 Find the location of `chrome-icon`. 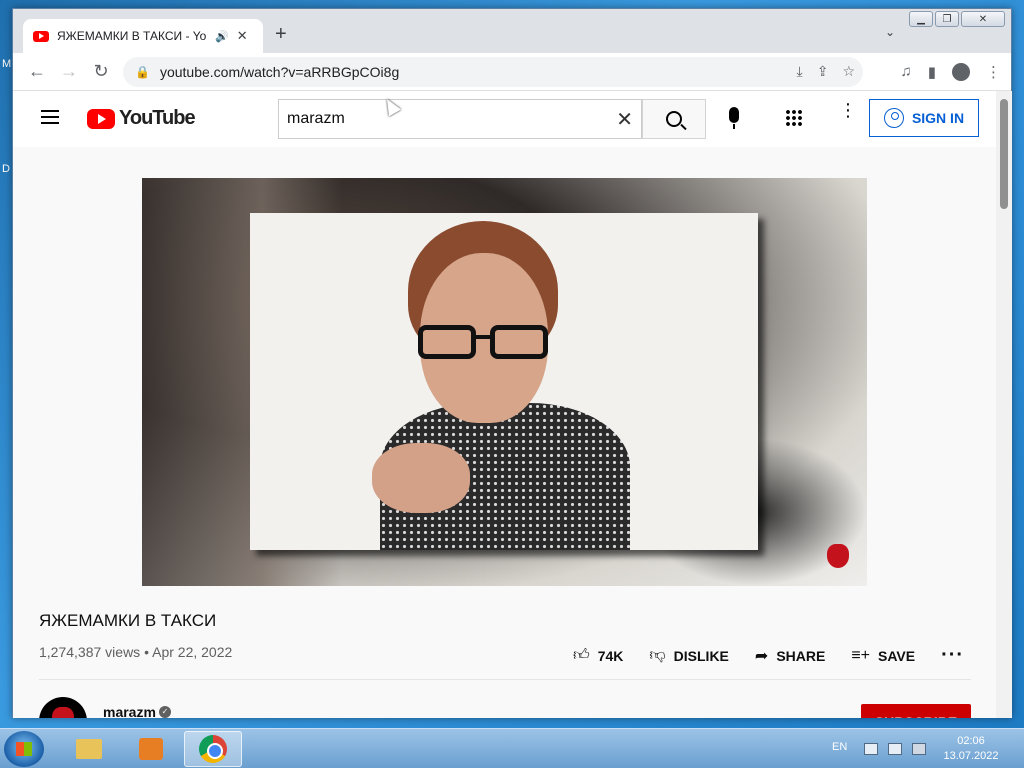

chrome-icon is located at coordinates (213, 749).